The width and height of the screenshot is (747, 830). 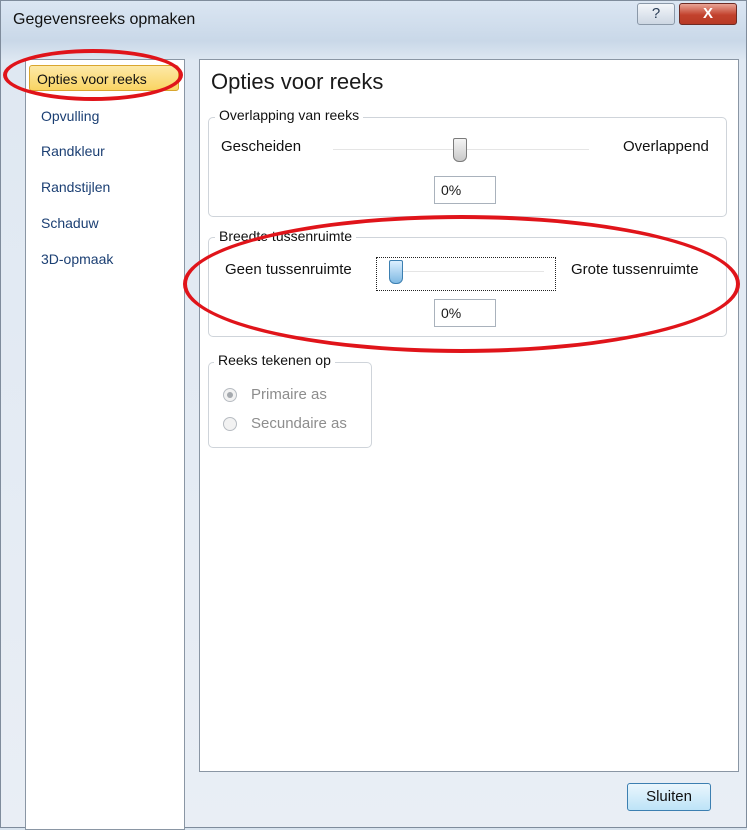 What do you see at coordinates (92, 79) in the screenshot?
I see `sidebar-item-label: Opties voor reeks` at bounding box center [92, 79].